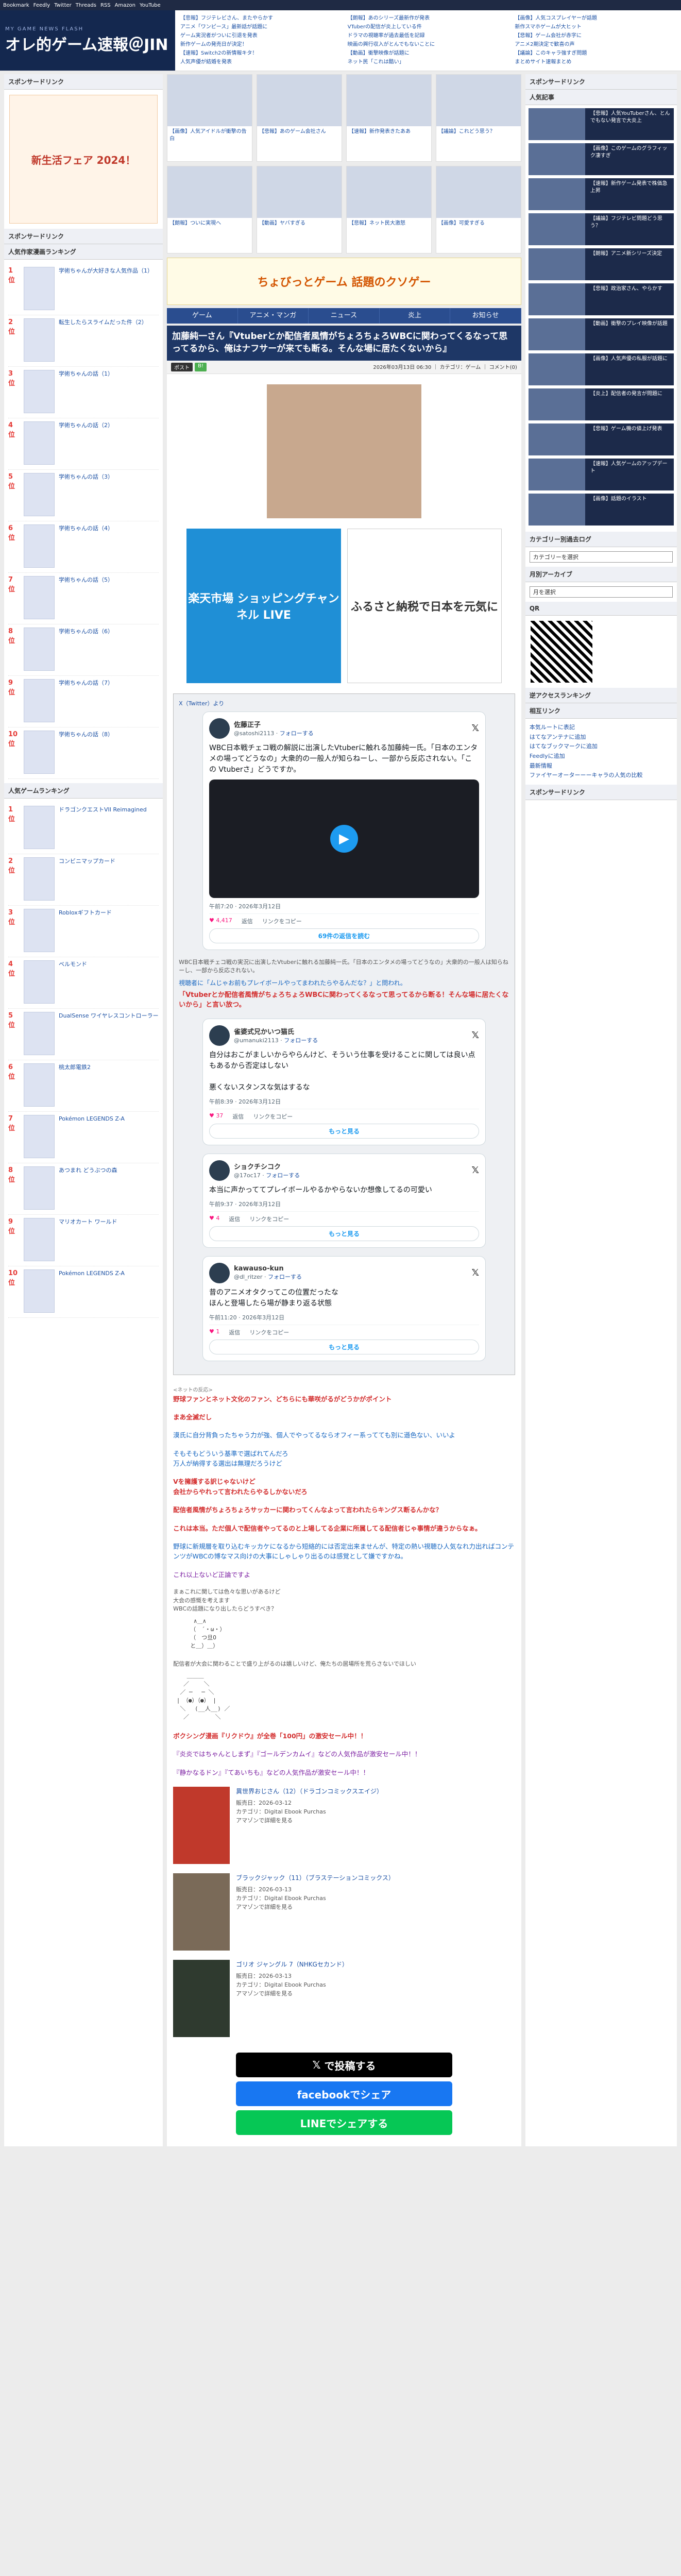 The width and height of the screenshot is (681, 2576). I want to click on header-link: 【悲報】フジテレビさん、またやらかす, so click(261, 17).